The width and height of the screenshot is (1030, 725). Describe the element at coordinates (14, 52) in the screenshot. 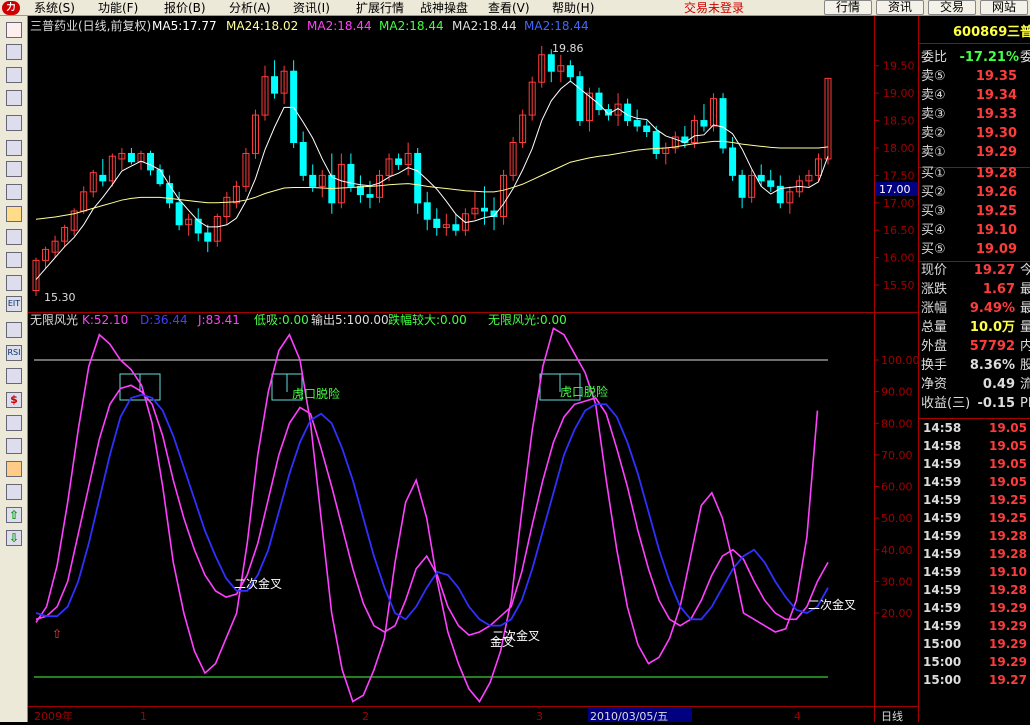

I see `grid-icon` at that location.